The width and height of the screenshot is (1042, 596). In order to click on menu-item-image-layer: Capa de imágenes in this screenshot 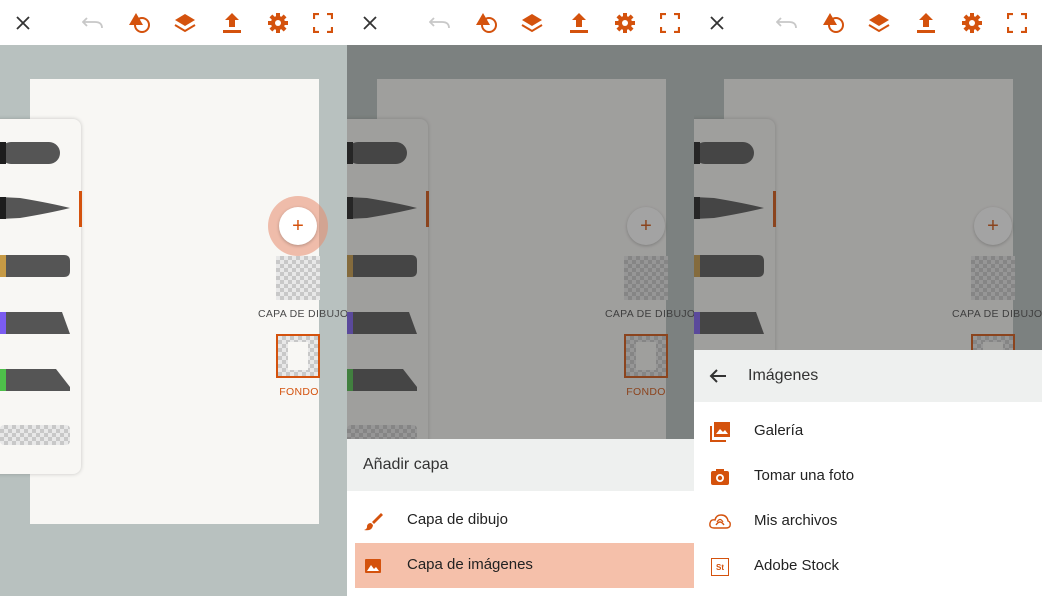, I will do `click(524, 565)`.